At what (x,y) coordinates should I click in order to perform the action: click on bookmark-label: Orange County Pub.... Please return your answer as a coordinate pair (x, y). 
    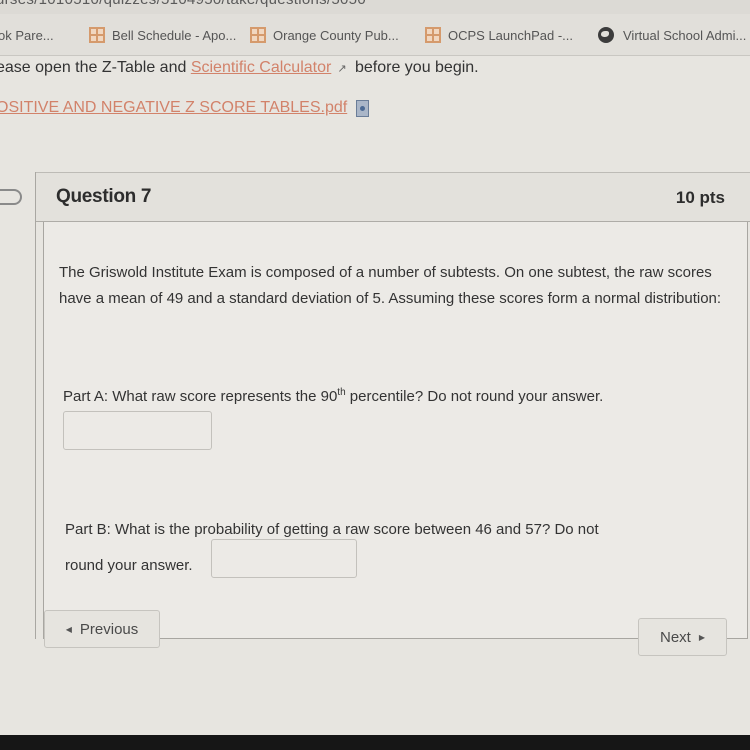
    Looking at the image, I should click on (336, 35).